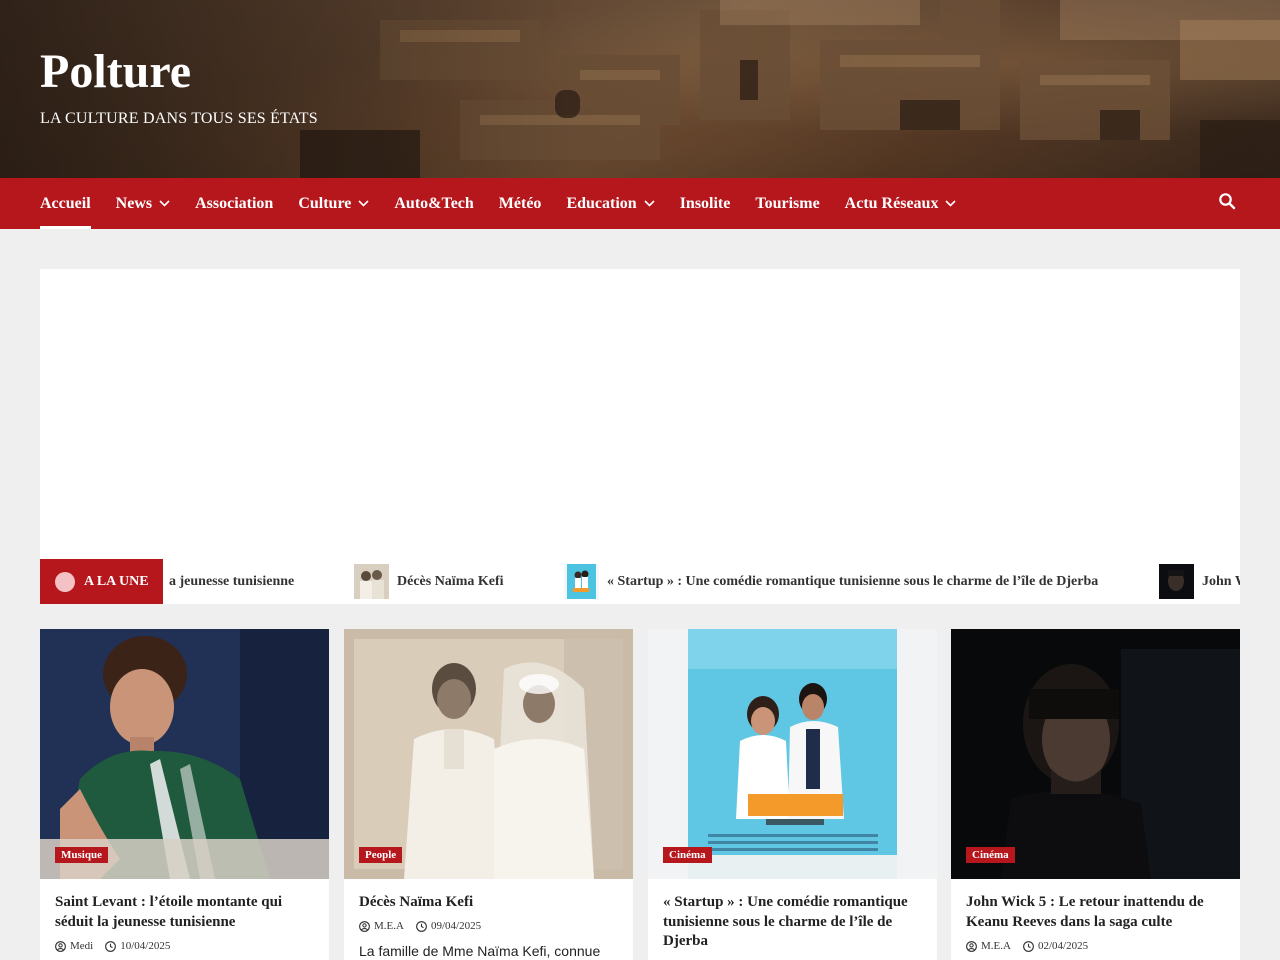 This screenshot has width=1280, height=960. Describe the element at coordinates (1221, 582) in the screenshot. I see `ticker-item-text: John W` at that location.